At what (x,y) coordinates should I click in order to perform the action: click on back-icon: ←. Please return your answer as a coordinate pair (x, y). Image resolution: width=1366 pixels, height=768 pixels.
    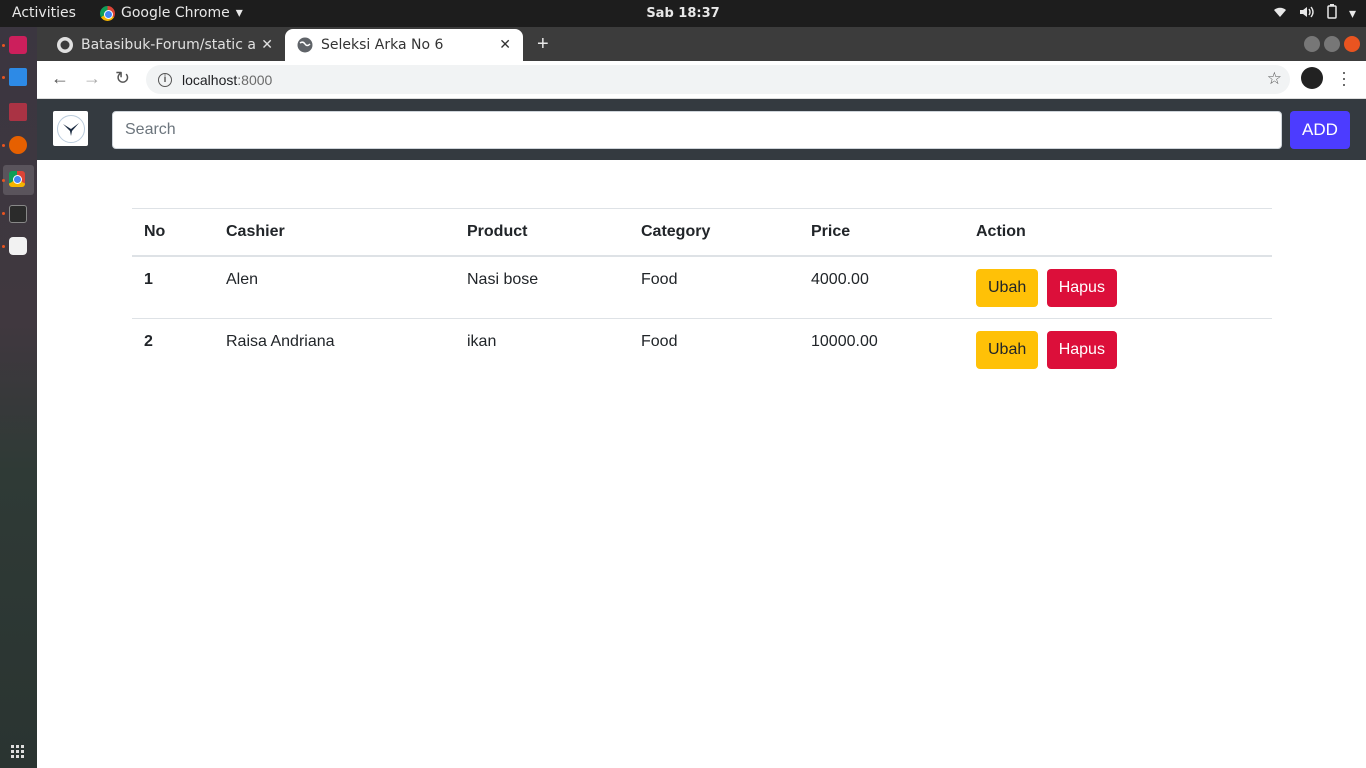
    Looking at the image, I should click on (60, 78).